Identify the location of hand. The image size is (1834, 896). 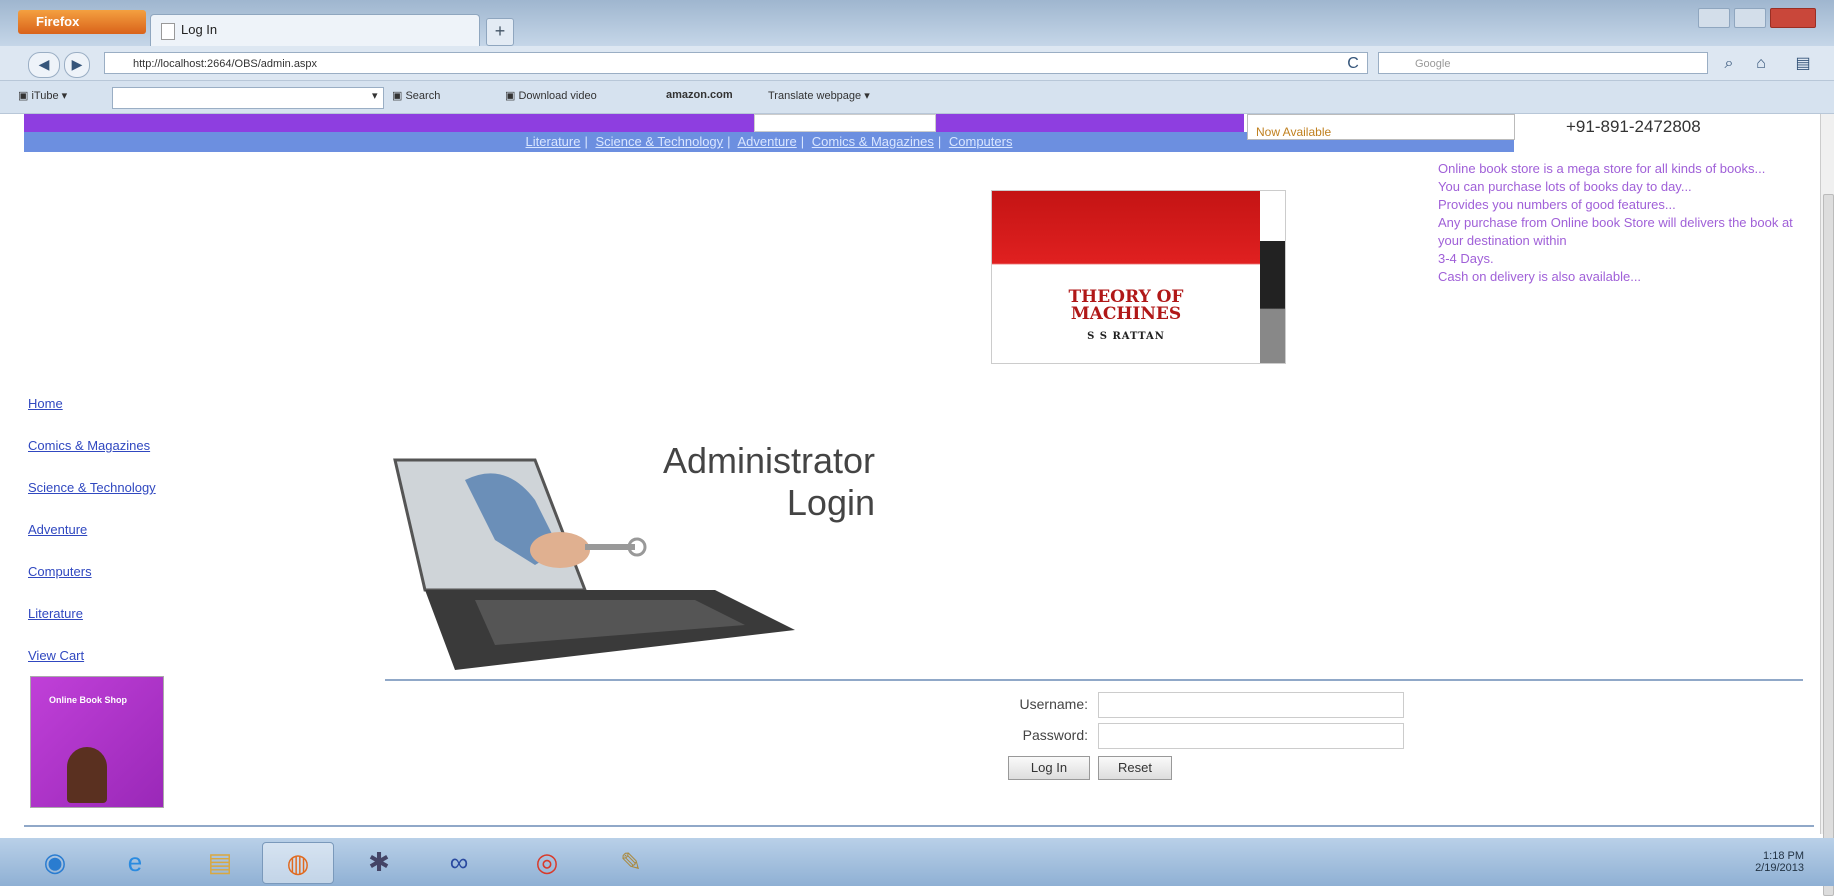
(560, 550).